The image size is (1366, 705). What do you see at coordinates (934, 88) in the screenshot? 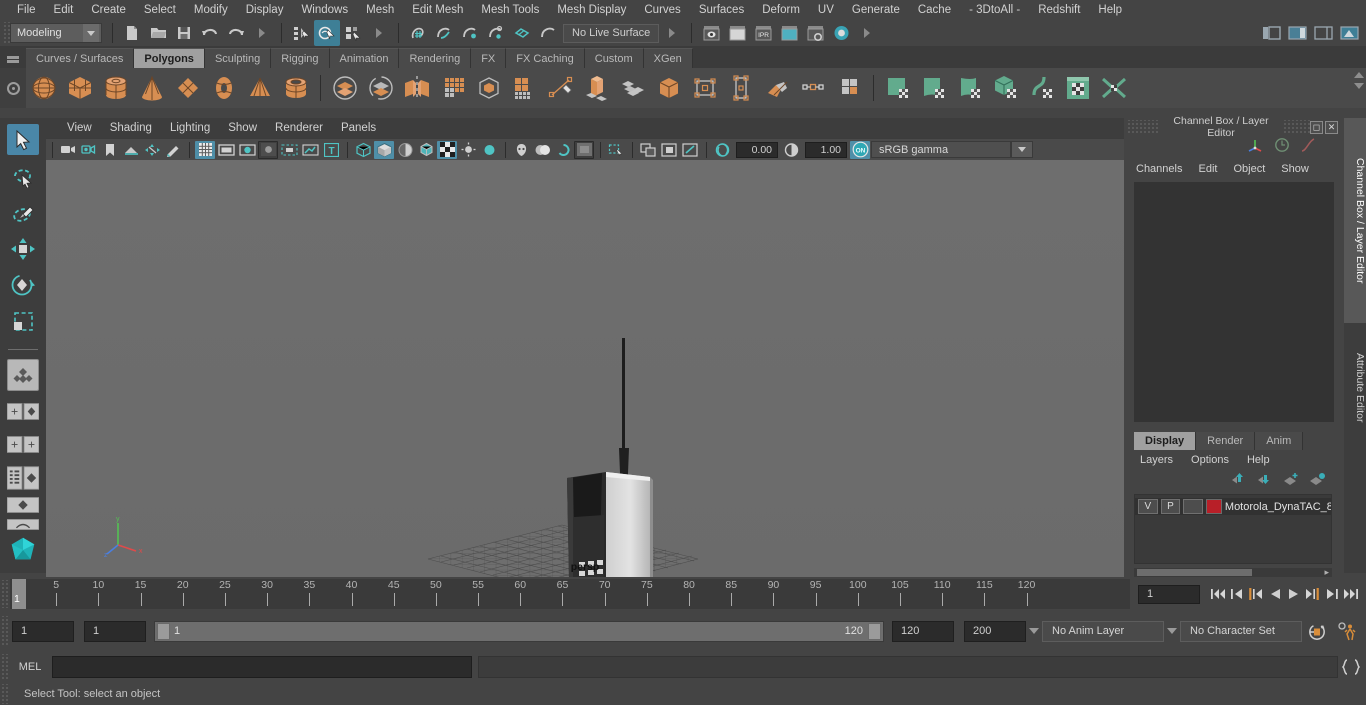
I see `uv-cylindrical-icon` at bounding box center [934, 88].